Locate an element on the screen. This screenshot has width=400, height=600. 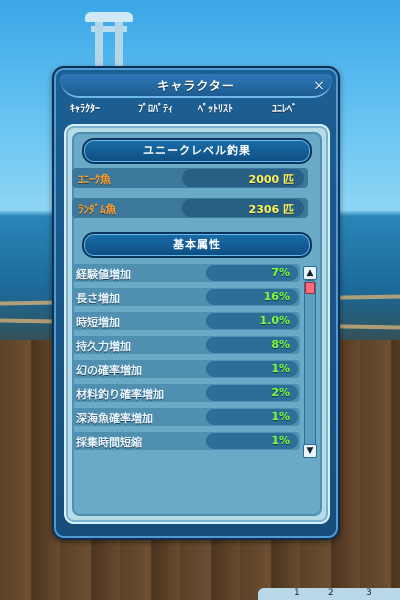
attribute-row: 経験値増加 7% is located at coordinates (186, 273).